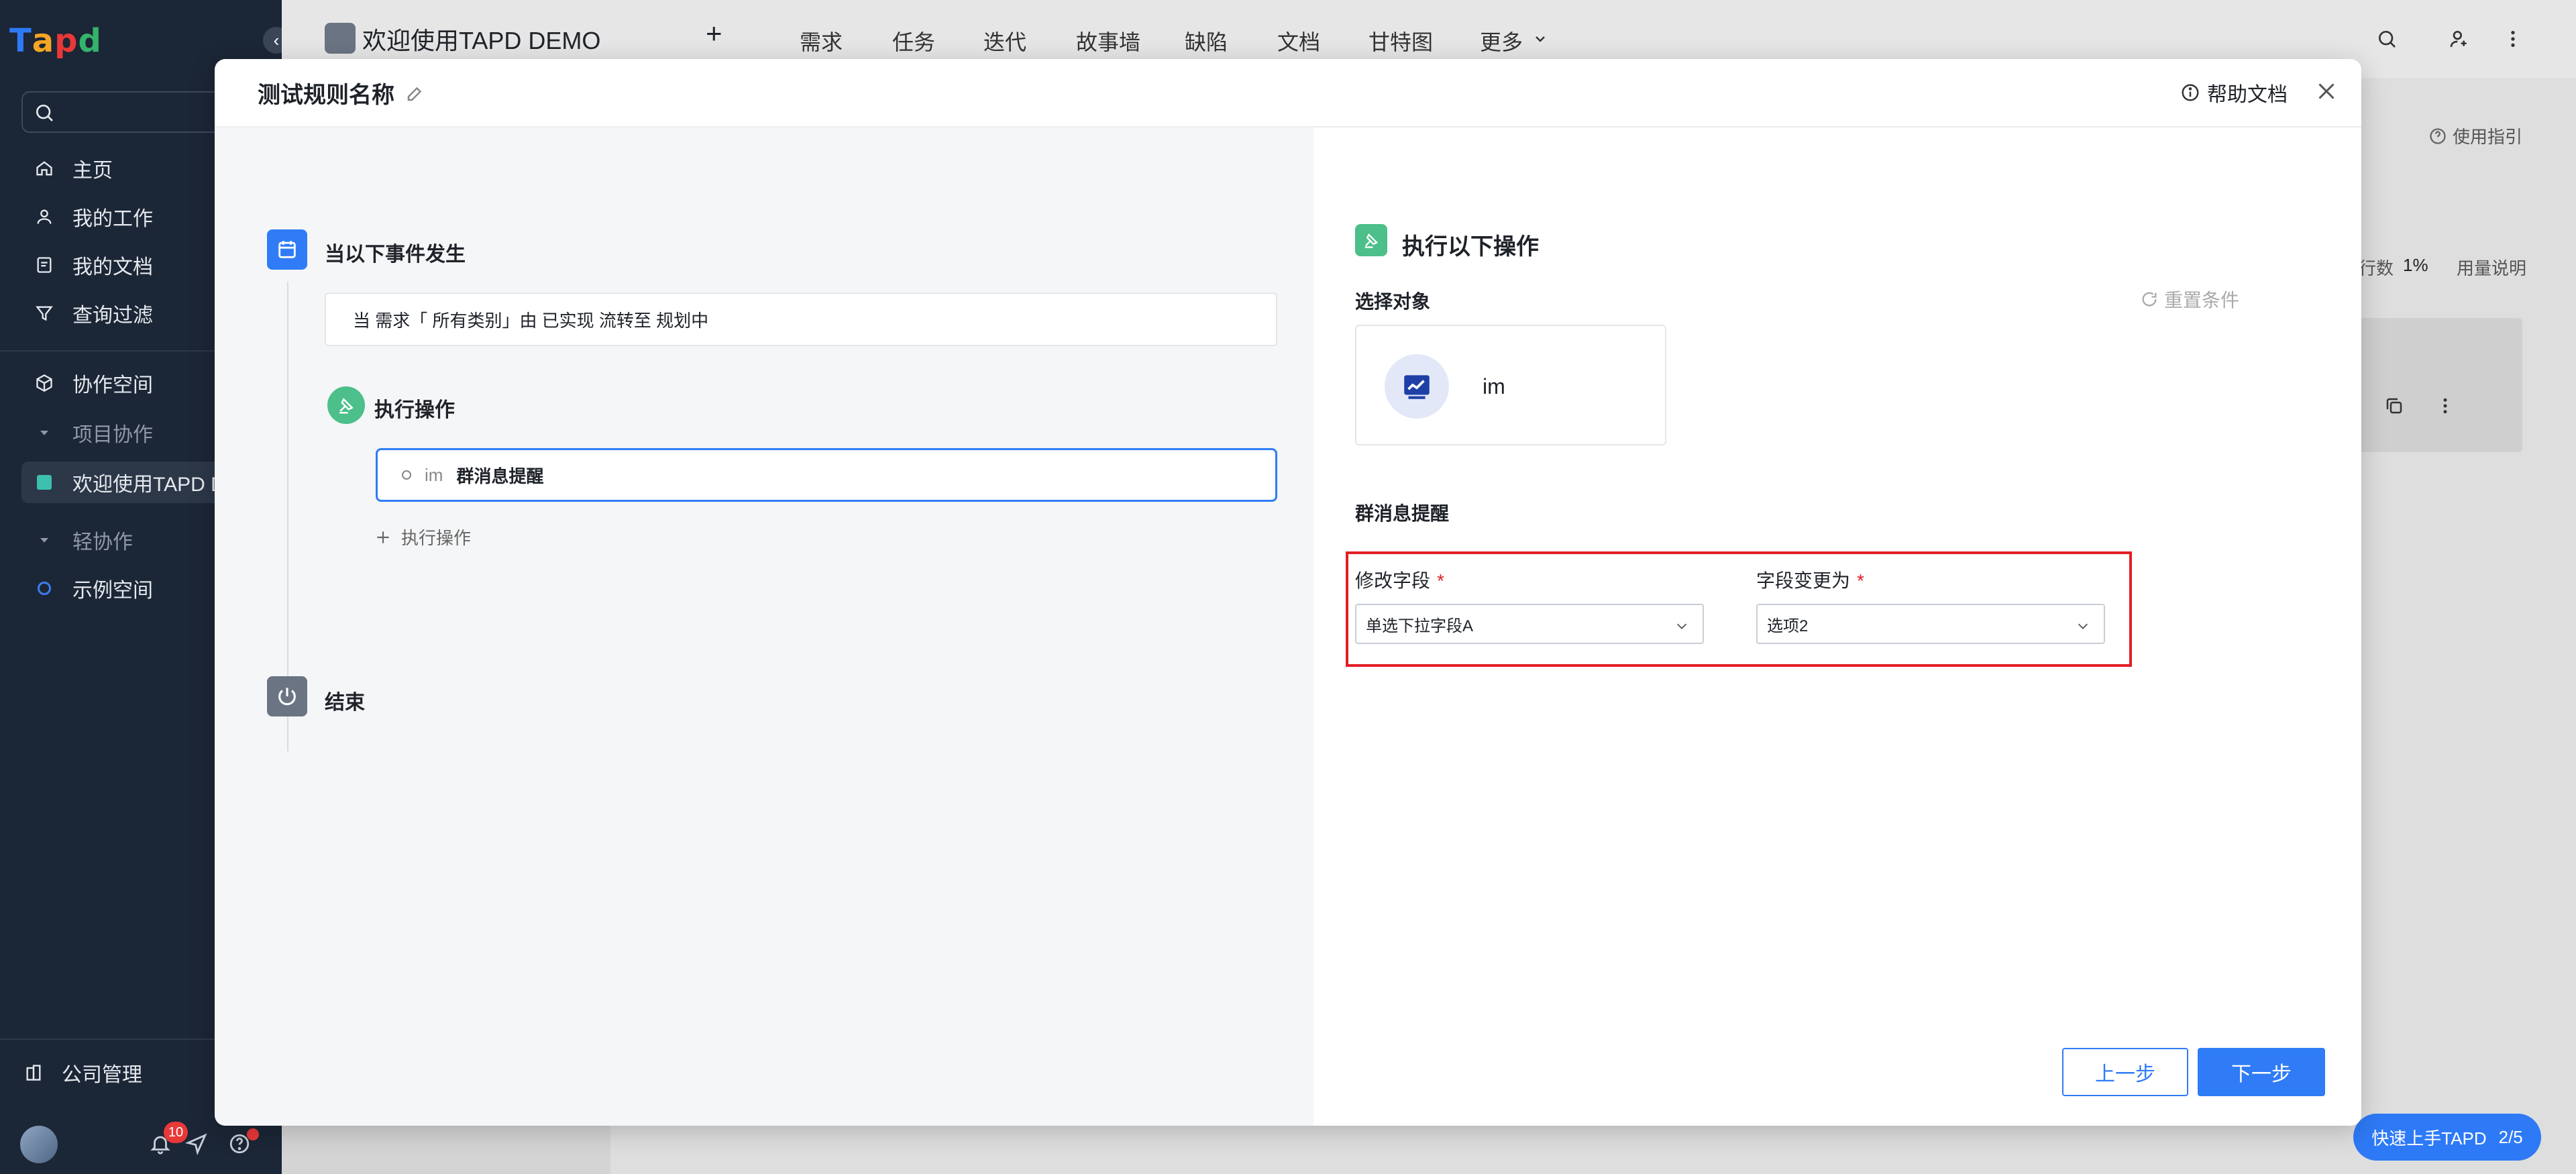 The width and height of the screenshot is (2576, 1174). What do you see at coordinates (345, 703) in the screenshot?
I see `end-step-label: 结束` at bounding box center [345, 703].